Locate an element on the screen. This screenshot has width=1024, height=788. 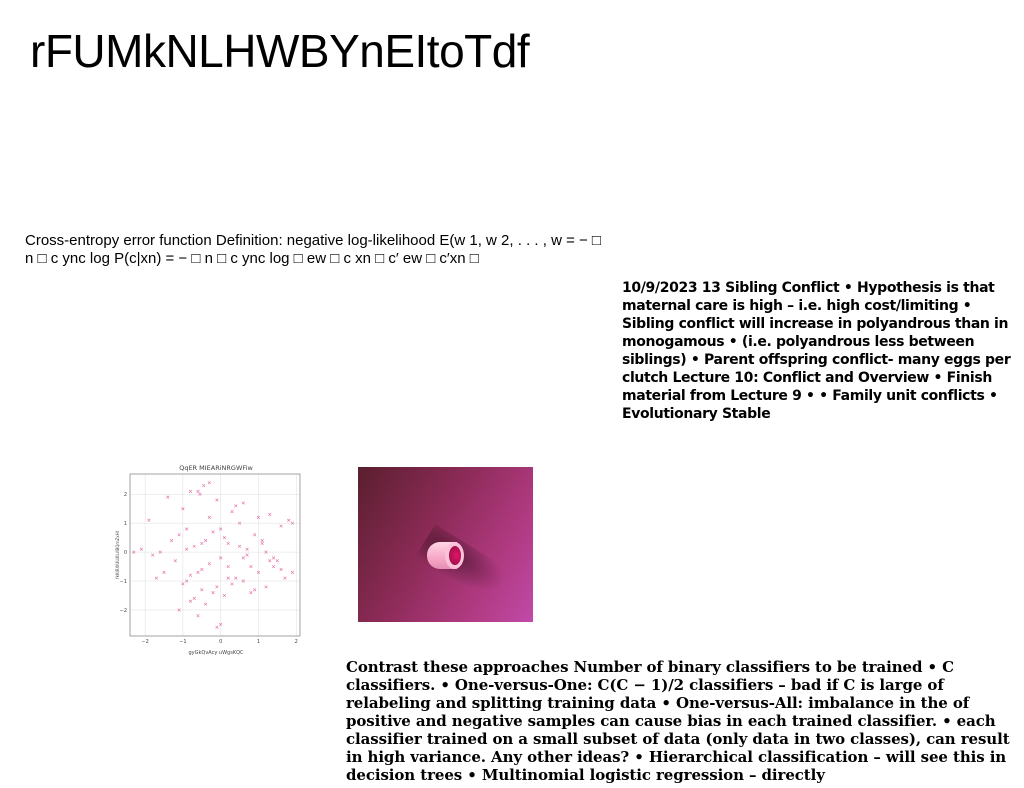
x-tick-label: 0 is located at coordinates (220, 642).